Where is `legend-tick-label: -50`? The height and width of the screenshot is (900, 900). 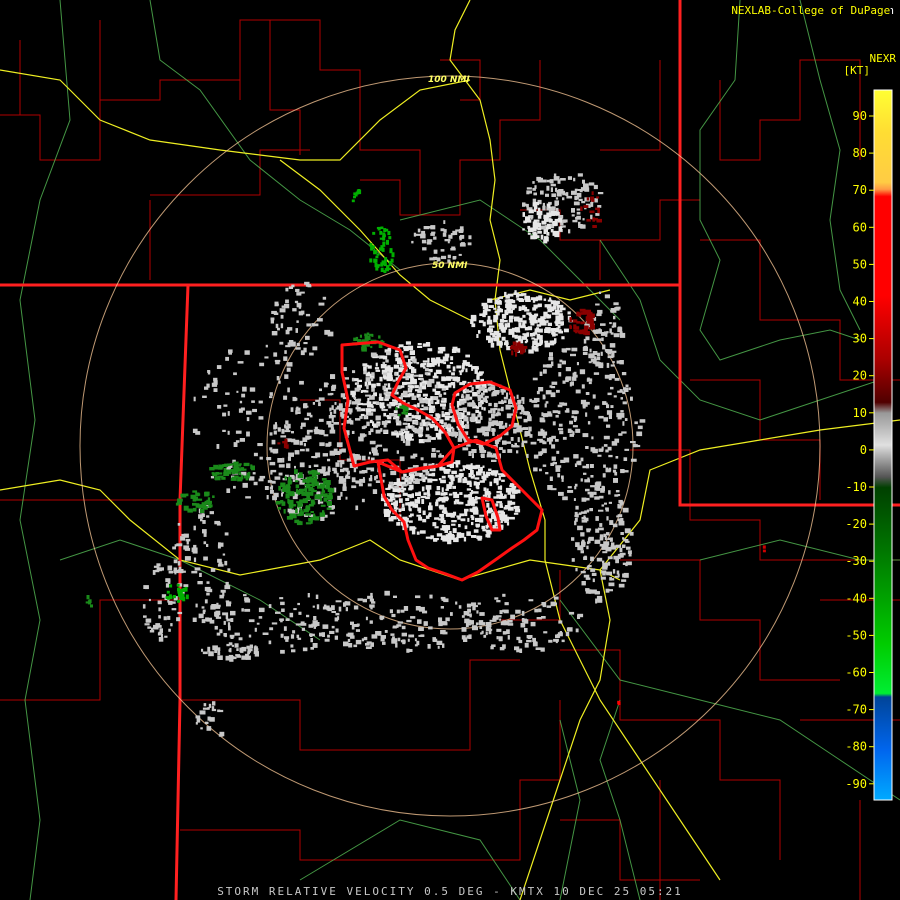 legend-tick-label: -50 is located at coordinates (856, 635).